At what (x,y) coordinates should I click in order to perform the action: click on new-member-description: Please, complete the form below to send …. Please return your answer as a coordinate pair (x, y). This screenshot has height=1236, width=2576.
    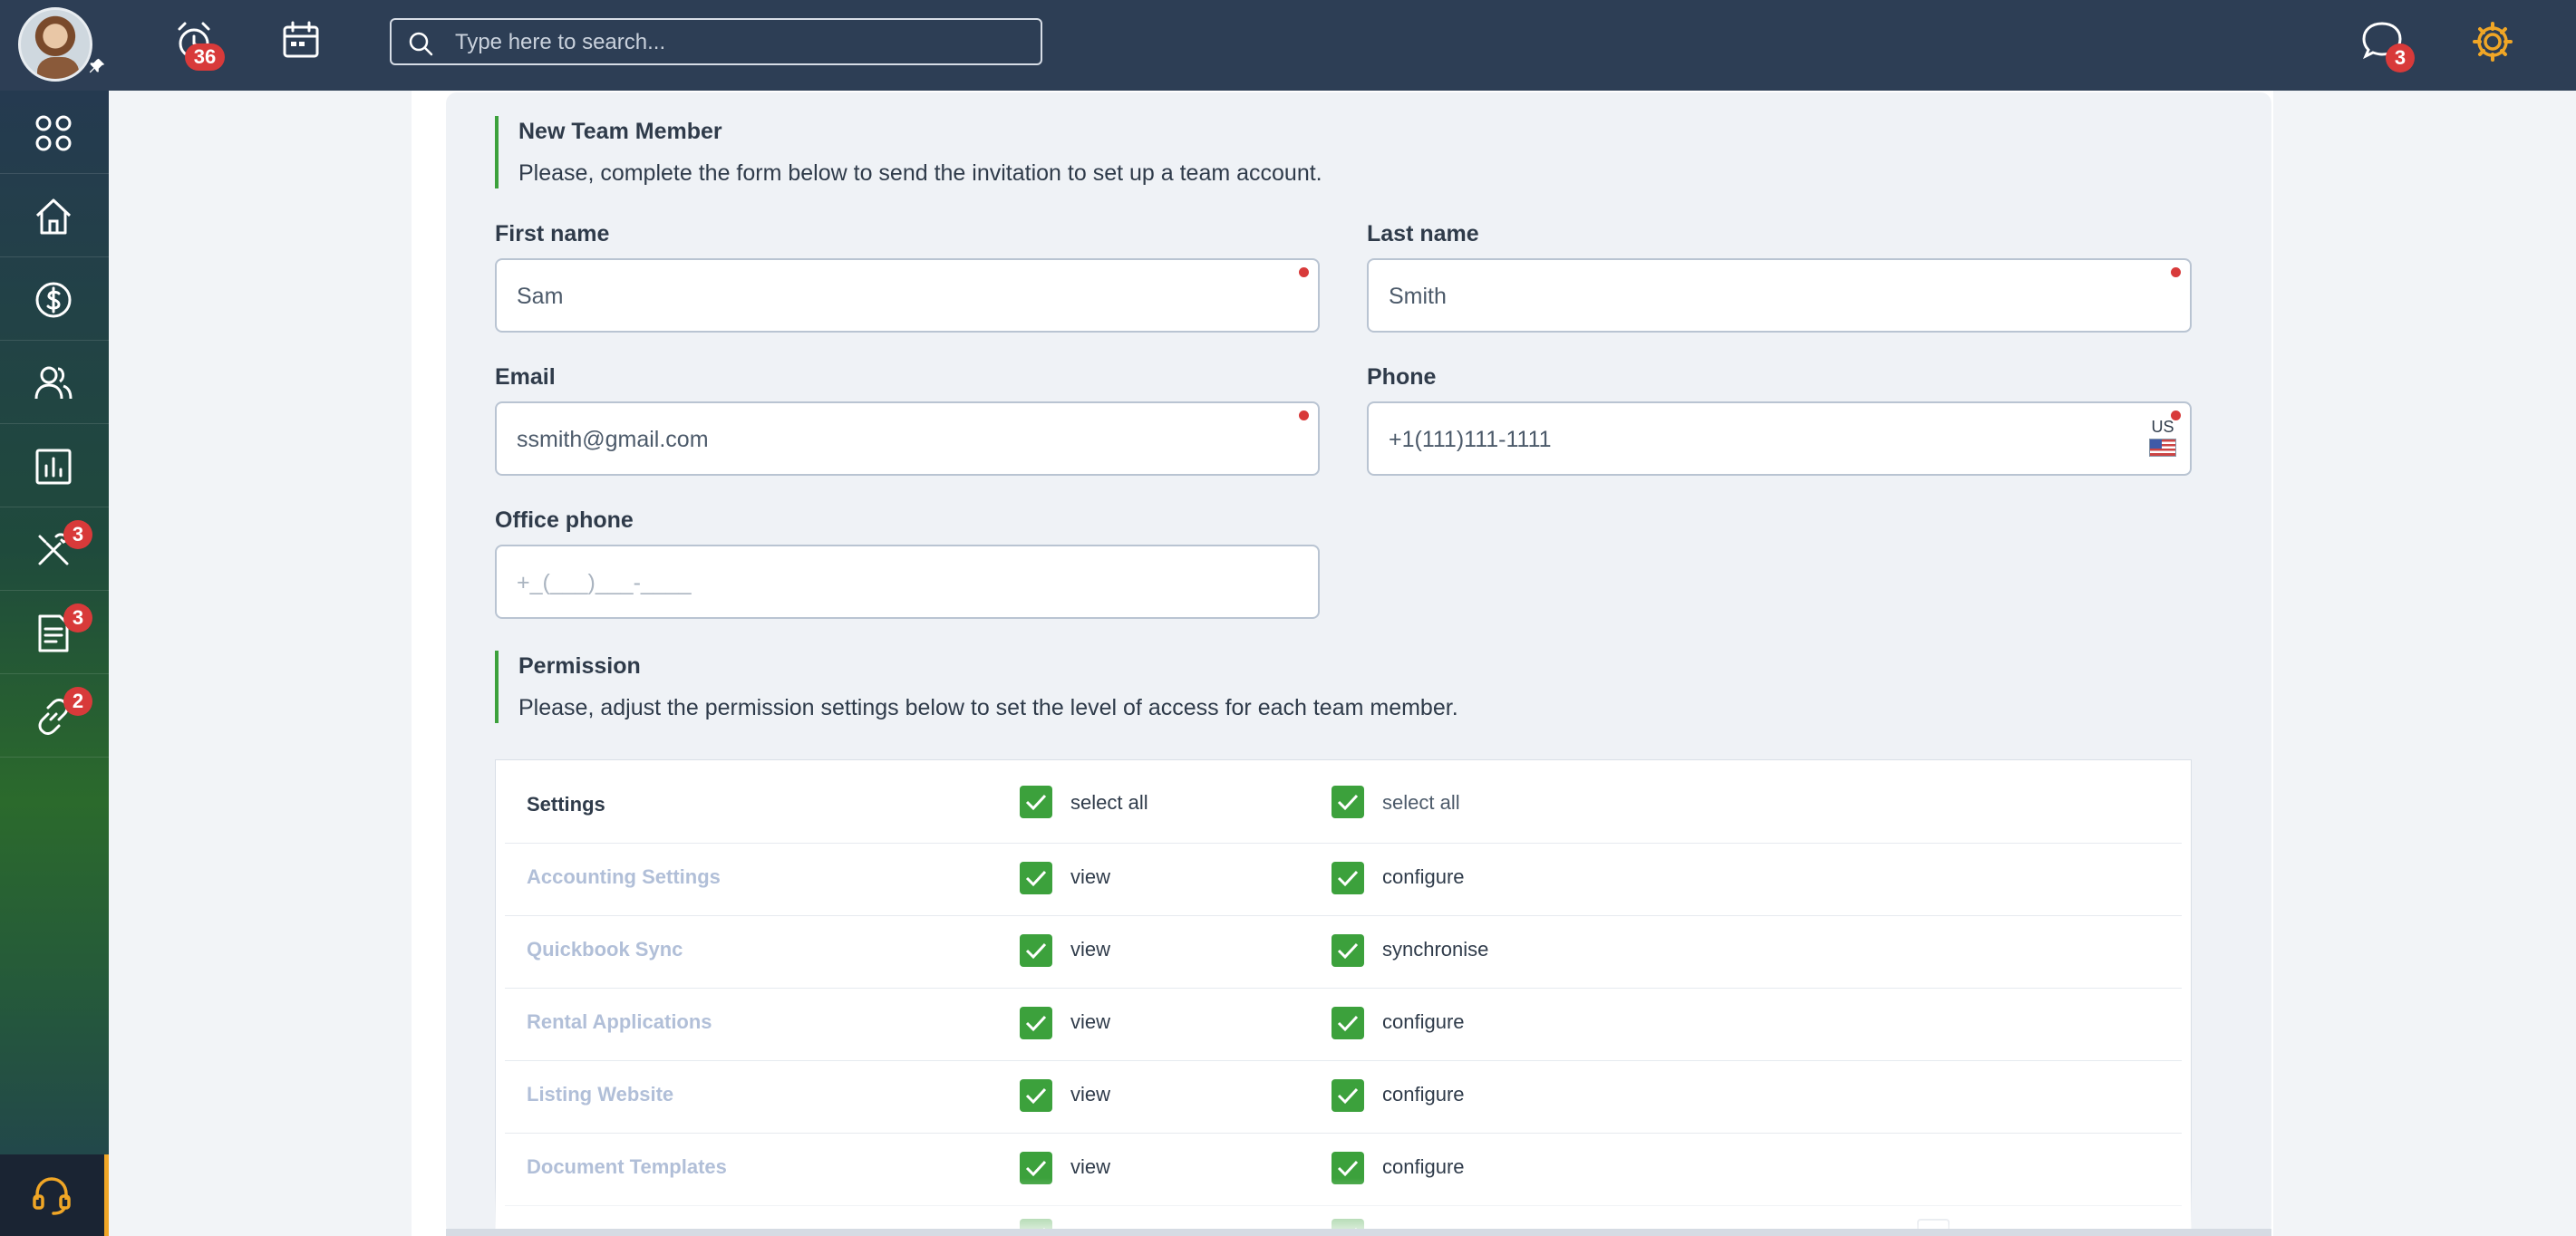
    Looking at the image, I should click on (920, 173).